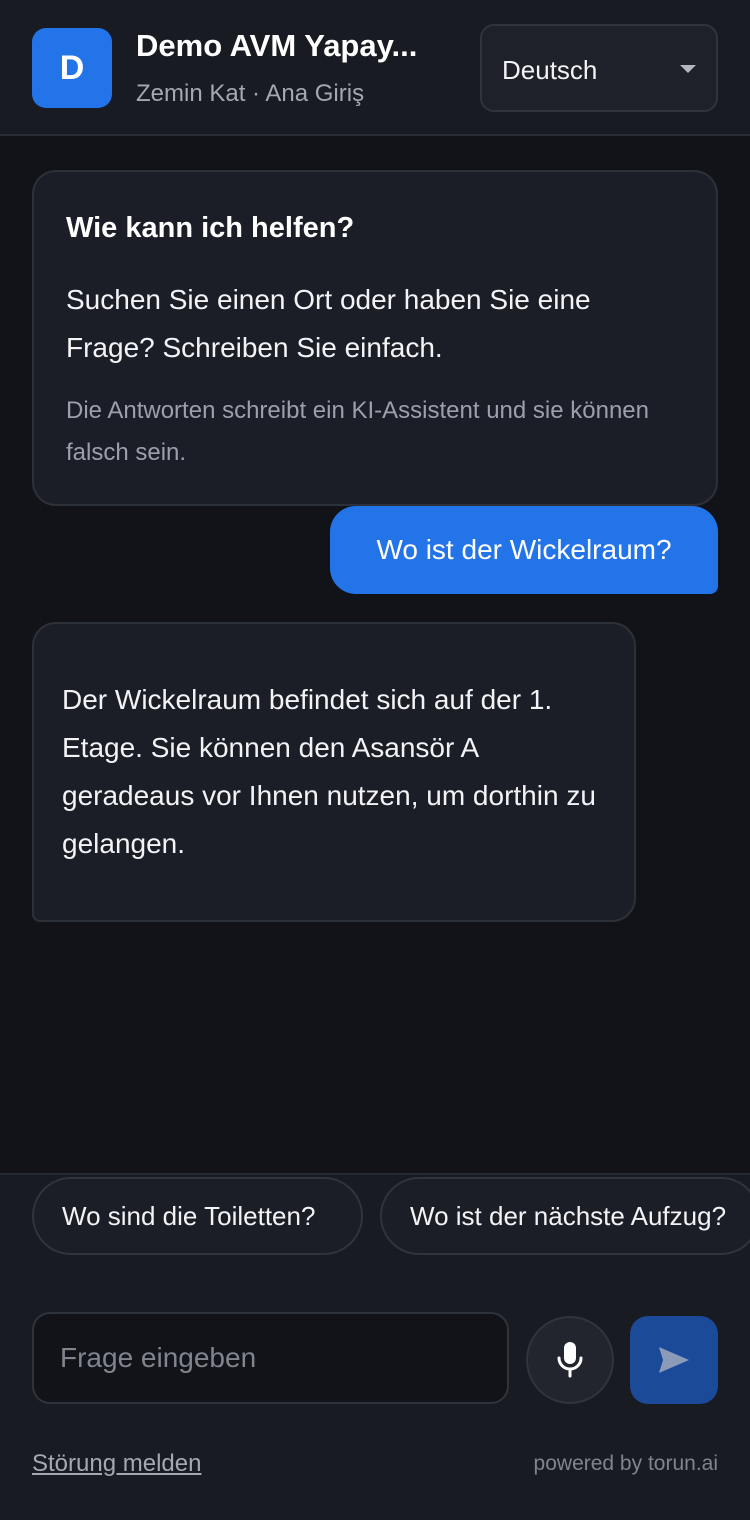  What do you see at coordinates (250, 93) in the screenshot?
I see `location-subtitle: Zemin Kat · Ana Giriş` at bounding box center [250, 93].